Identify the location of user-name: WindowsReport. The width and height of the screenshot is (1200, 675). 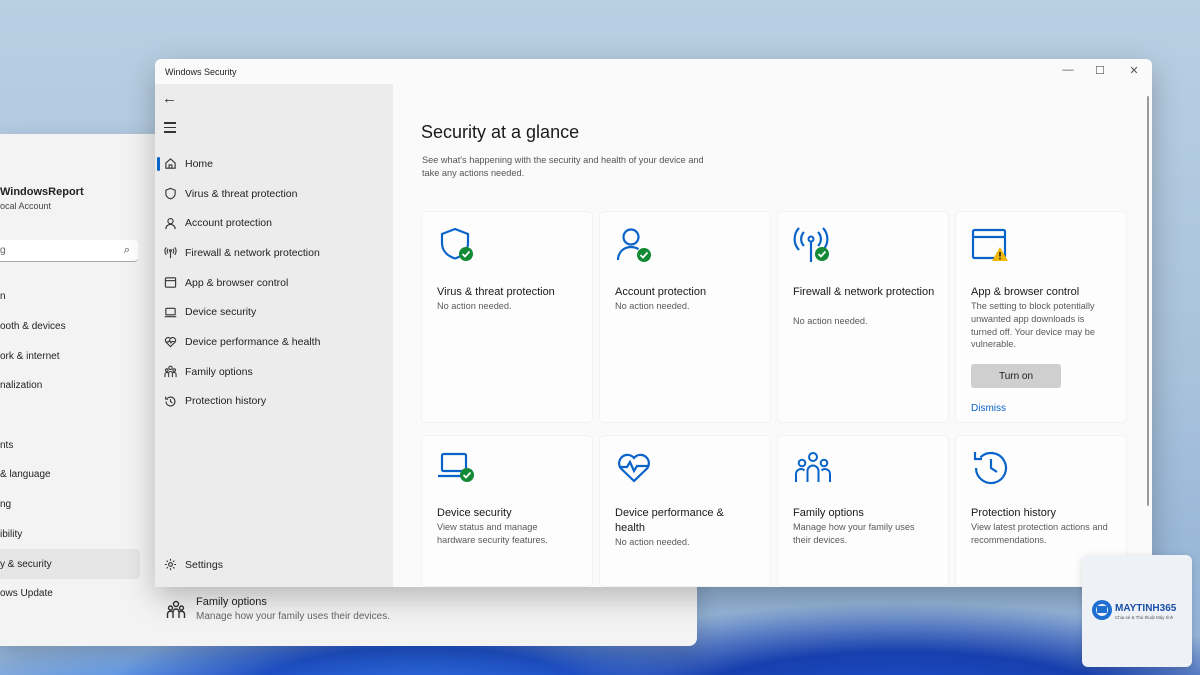
(42, 192).